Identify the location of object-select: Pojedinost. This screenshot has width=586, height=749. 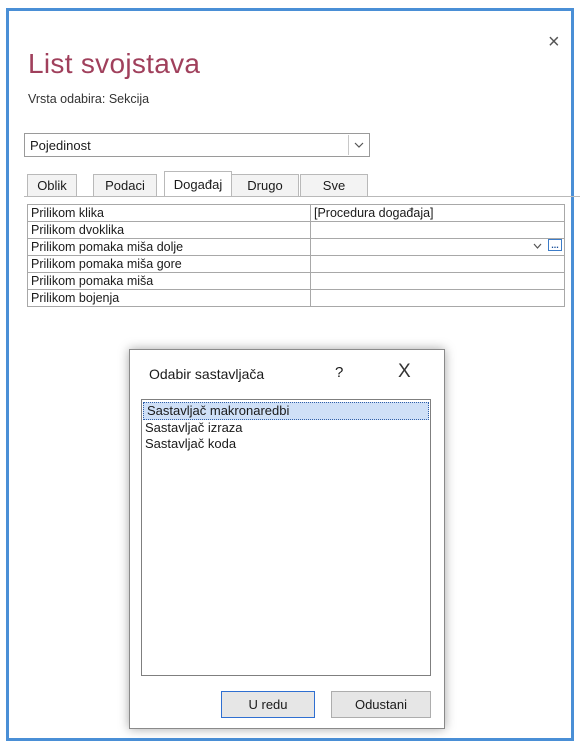
(197, 145).